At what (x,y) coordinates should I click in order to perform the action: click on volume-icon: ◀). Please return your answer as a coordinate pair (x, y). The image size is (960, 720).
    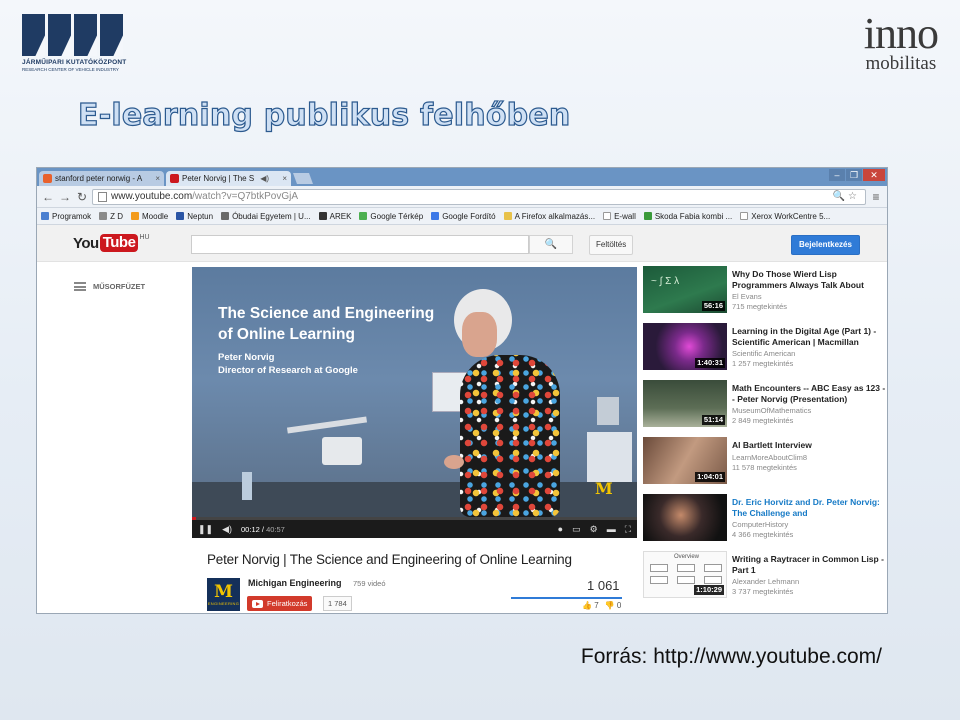
    Looking at the image, I should click on (227, 529).